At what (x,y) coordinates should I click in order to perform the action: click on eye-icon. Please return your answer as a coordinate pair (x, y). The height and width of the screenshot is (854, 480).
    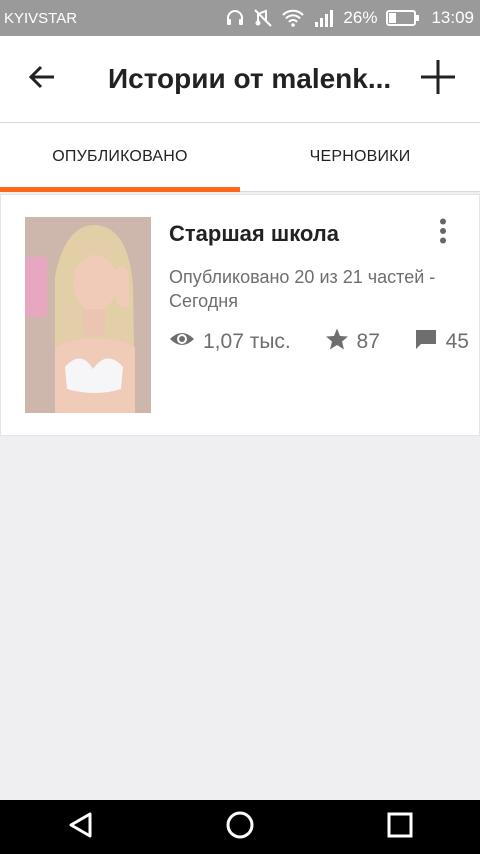
    Looking at the image, I should click on (182, 342).